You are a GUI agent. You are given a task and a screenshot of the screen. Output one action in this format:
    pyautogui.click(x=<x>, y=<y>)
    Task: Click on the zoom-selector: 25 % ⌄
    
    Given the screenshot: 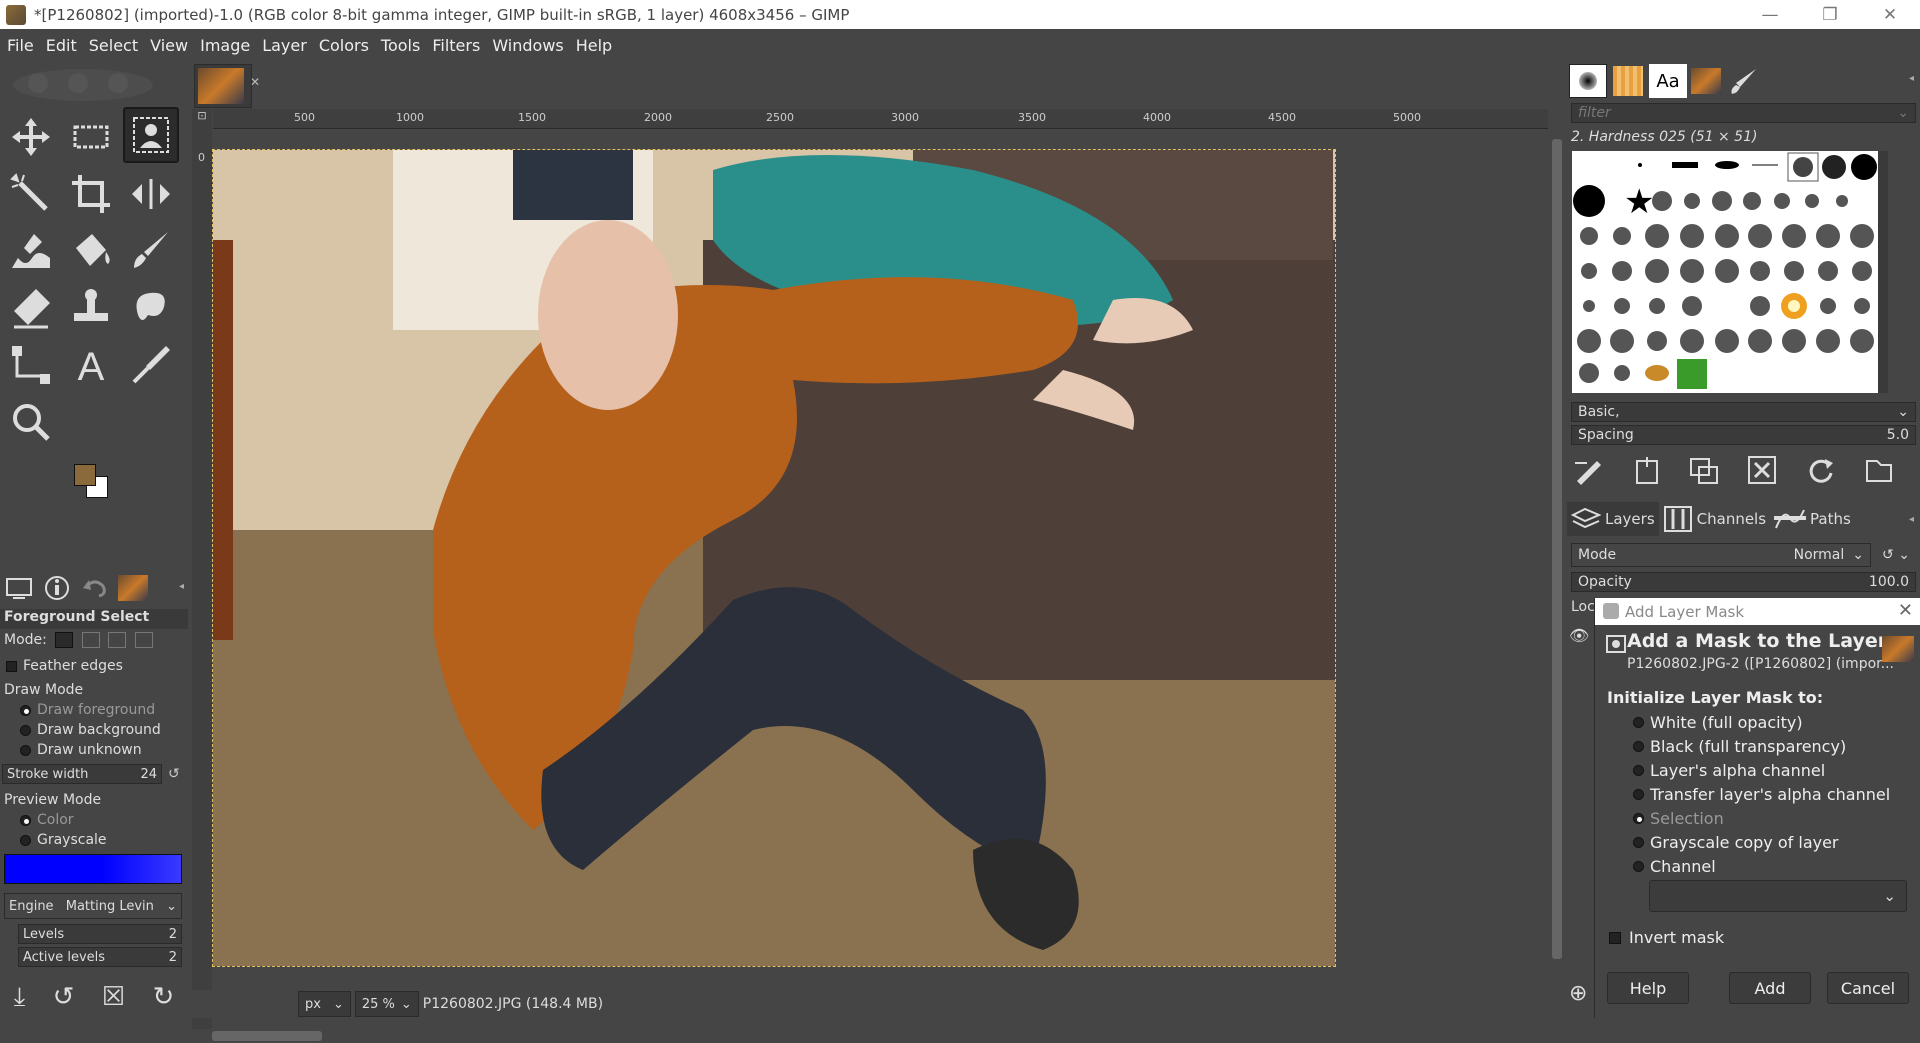 What is the action you would take?
    pyautogui.click(x=386, y=1004)
    